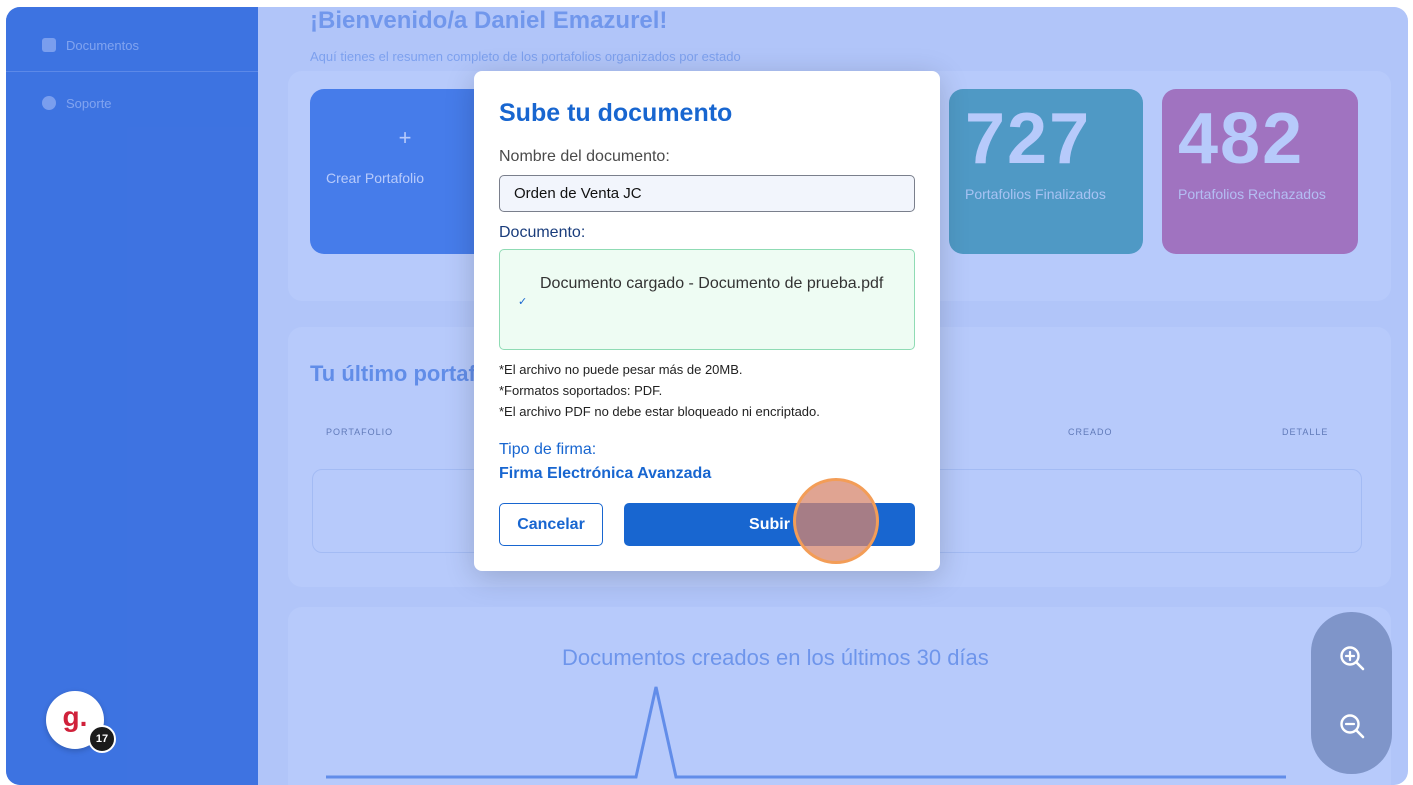 This screenshot has height=785, width=1413. What do you see at coordinates (1352, 726) in the screenshot?
I see `zoom-out-icon` at bounding box center [1352, 726].